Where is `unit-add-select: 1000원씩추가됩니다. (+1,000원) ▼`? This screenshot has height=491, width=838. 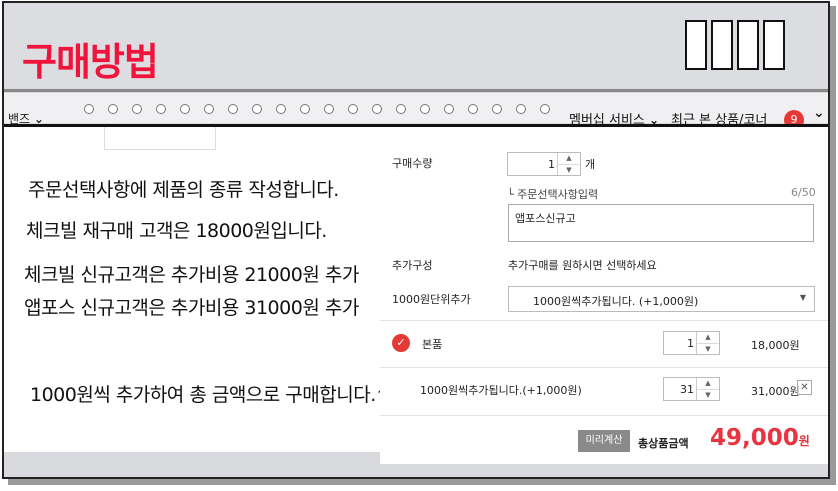 unit-add-select: 1000원씩추가됩니다. (+1,000원) ▼ is located at coordinates (661, 299).